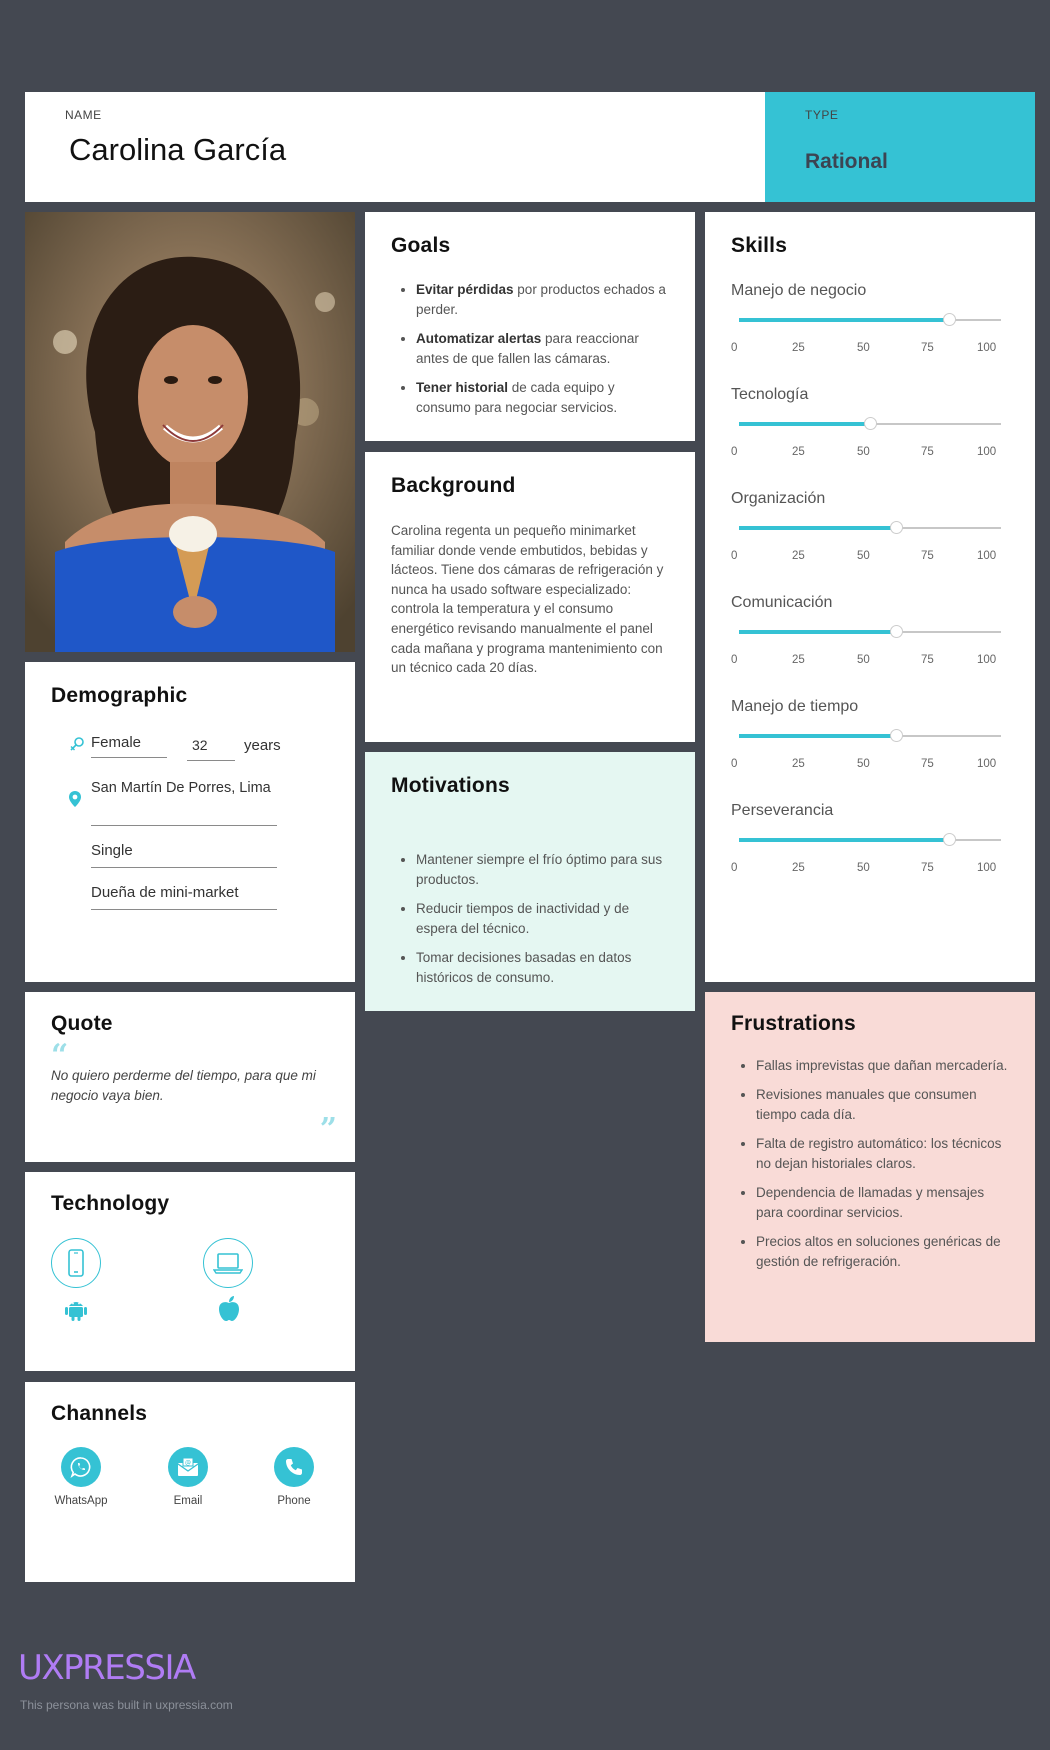 The image size is (1050, 1750). What do you see at coordinates (795, 706) in the screenshot?
I see `skill-label: Manejo de tiempo` at bounding box center [795, 706].